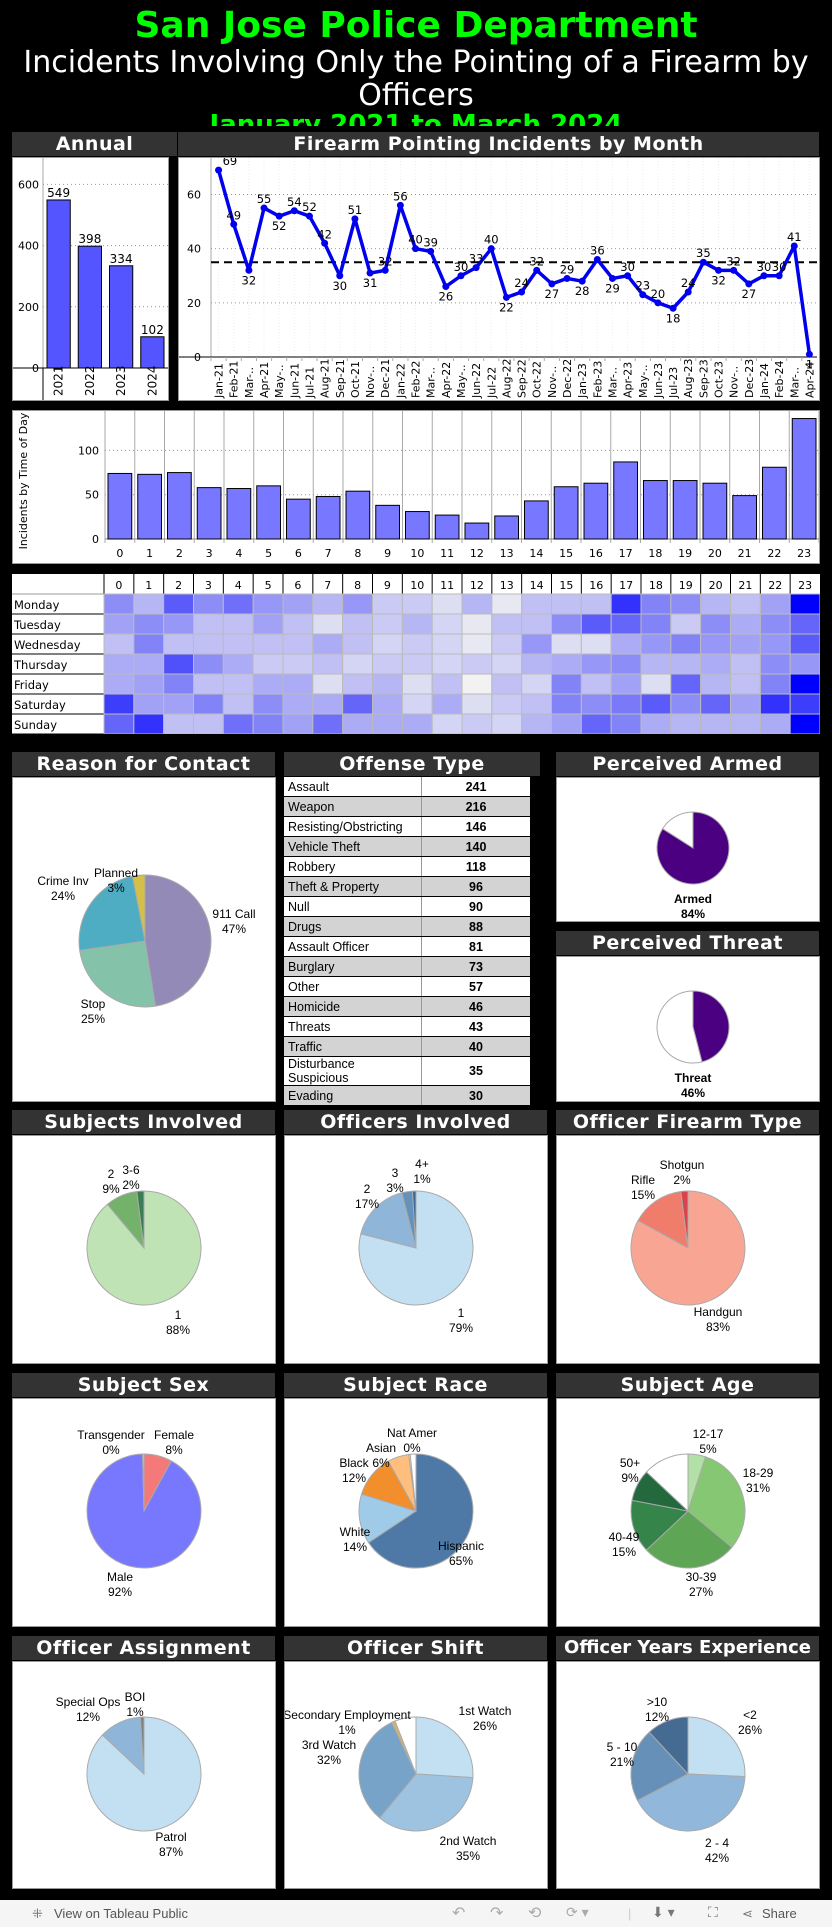  Describe the element at coordinates (779, 1913) in the screenshot. I see `share-button: Share` at that location.